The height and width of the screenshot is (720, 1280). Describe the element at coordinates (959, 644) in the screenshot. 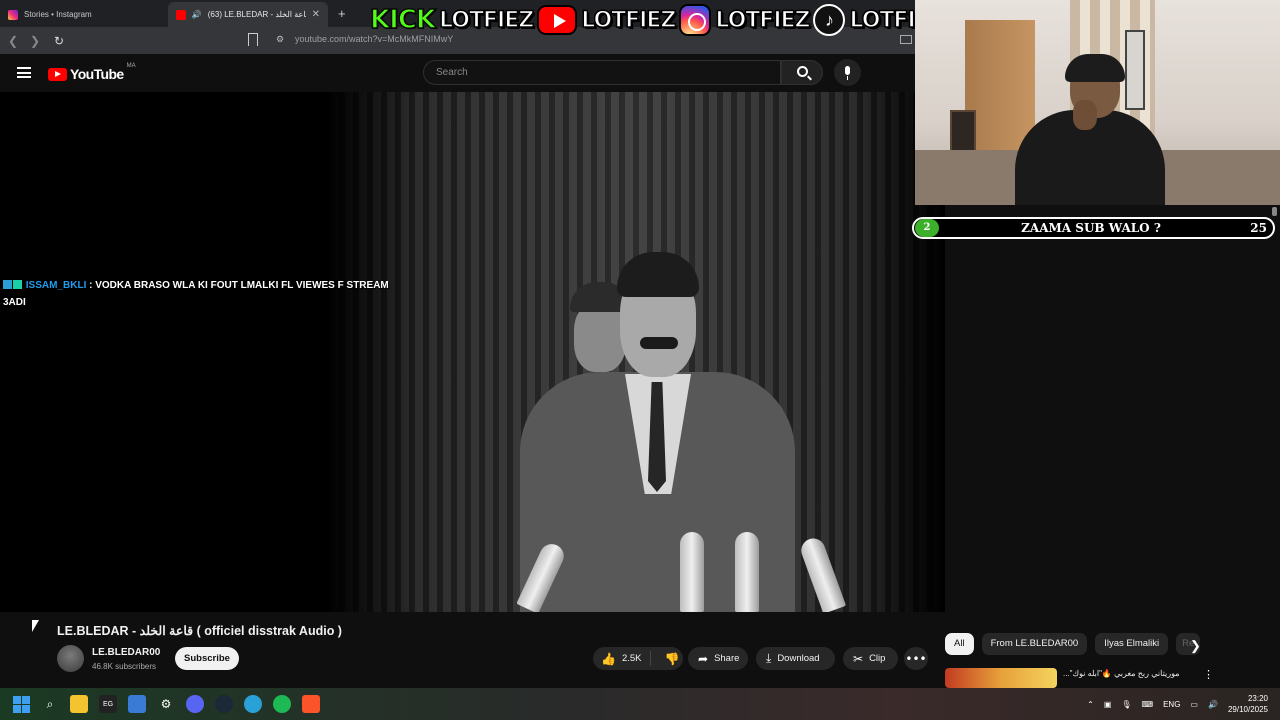

I see `chip-all: All` at that location.